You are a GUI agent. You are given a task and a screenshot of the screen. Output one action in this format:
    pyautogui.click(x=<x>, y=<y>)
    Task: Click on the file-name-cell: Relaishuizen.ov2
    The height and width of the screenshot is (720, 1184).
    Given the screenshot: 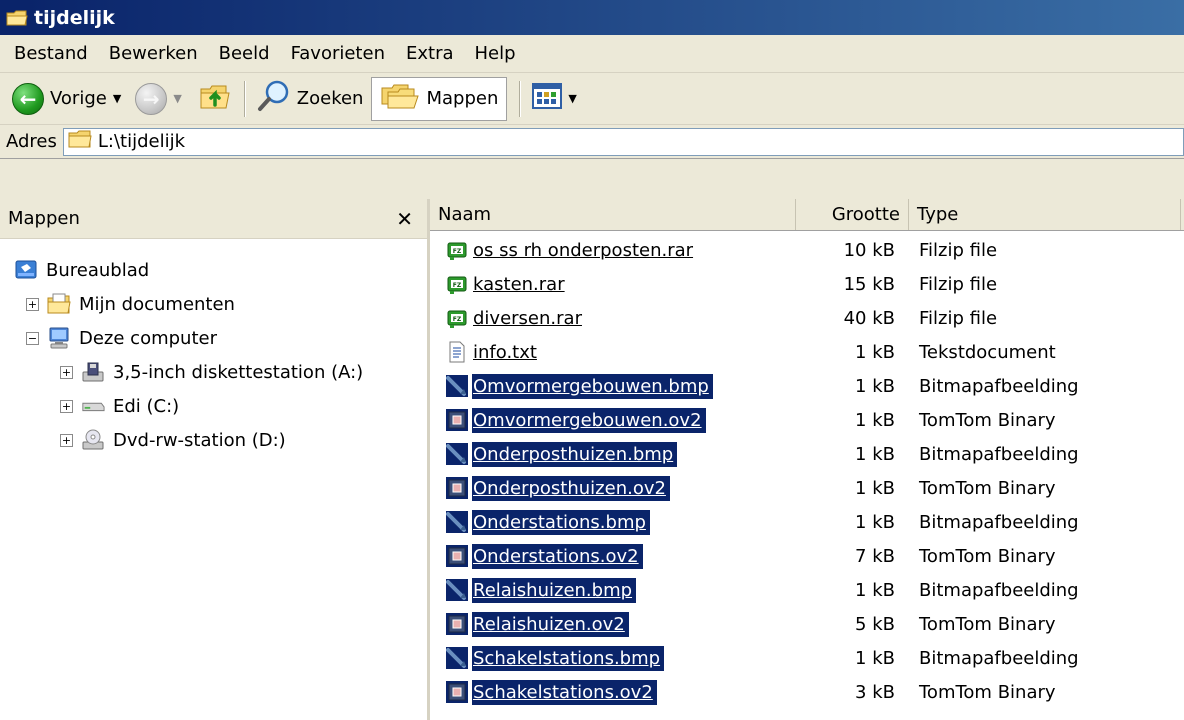 What is the action you would take?
    pyautogui.click(x=613, y=624)
    